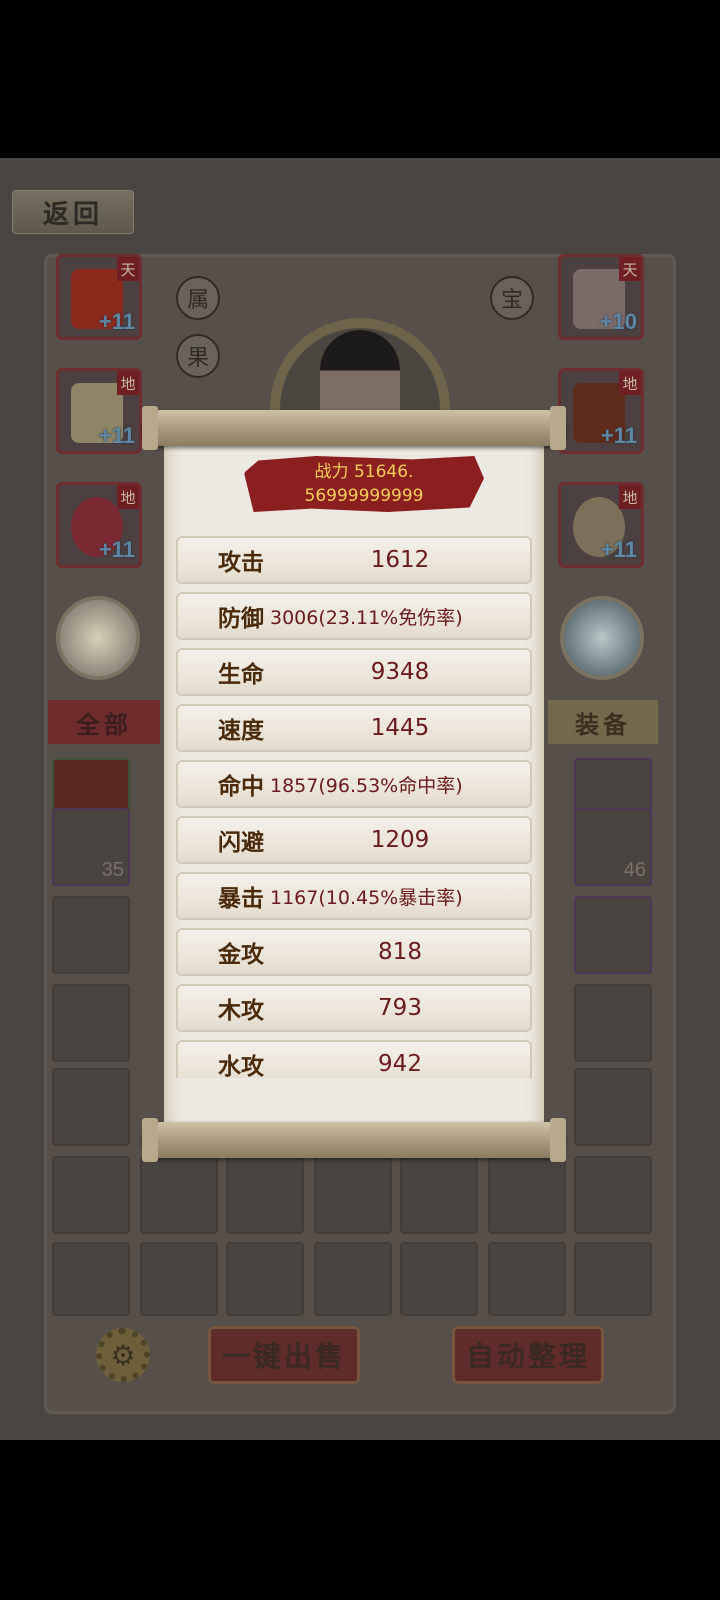 This screenshot has width=720, height=1600. What do you see at coordinates (241, 674) in the screenshot?
I see `stat-label: 生命` at bounding box center [241, 674].